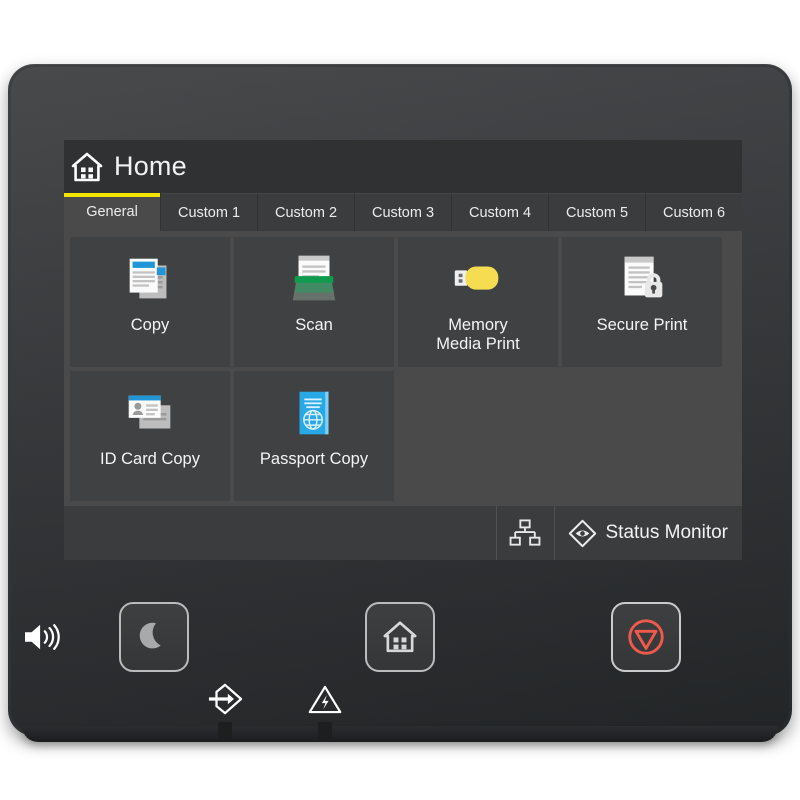  What do you see at coordinates (314, 414) in the screenshot?
I see `passport-book-icon` at bounding box center [314, 414].